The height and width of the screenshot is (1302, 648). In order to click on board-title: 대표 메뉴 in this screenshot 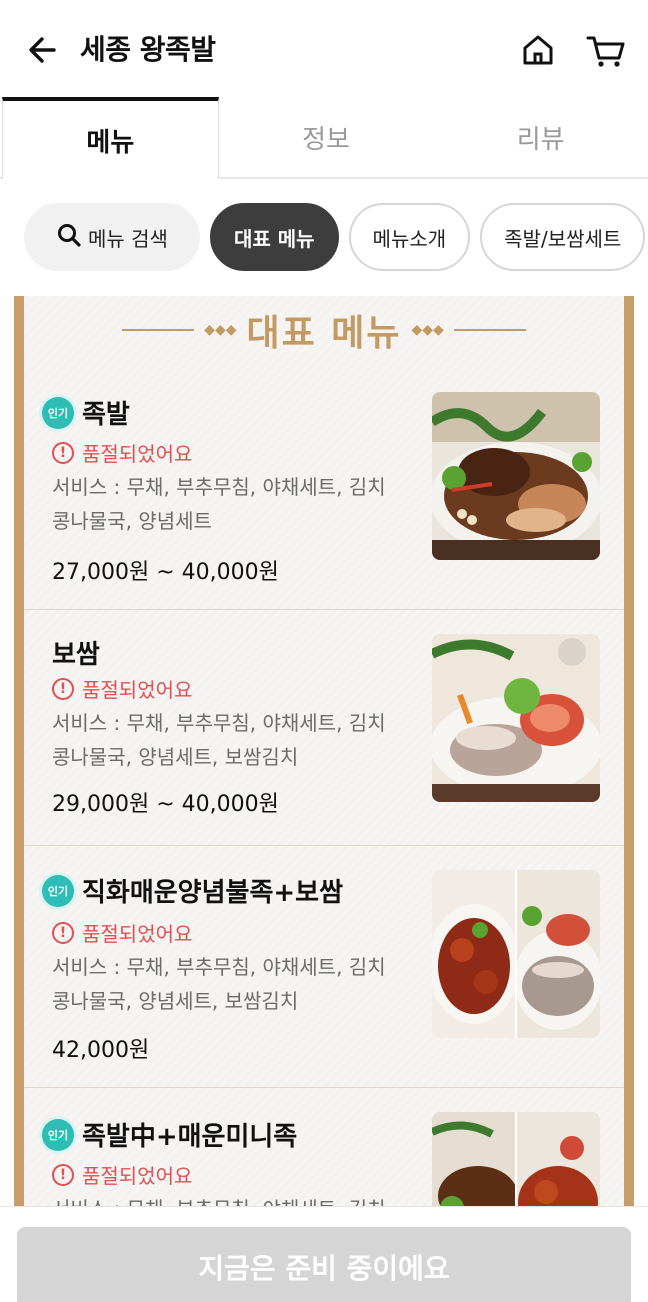, I will do `click(324, 333)`.